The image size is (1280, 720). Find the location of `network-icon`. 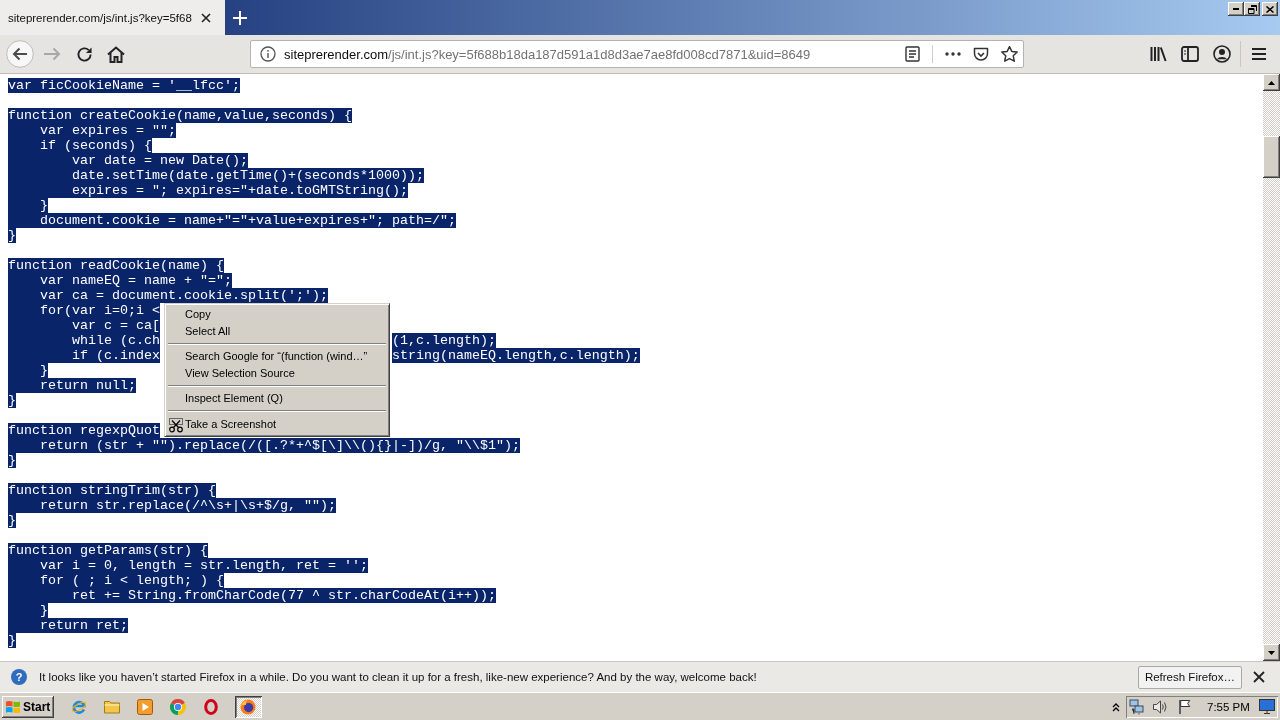

network-icon is located at coordinates (1137, 706).